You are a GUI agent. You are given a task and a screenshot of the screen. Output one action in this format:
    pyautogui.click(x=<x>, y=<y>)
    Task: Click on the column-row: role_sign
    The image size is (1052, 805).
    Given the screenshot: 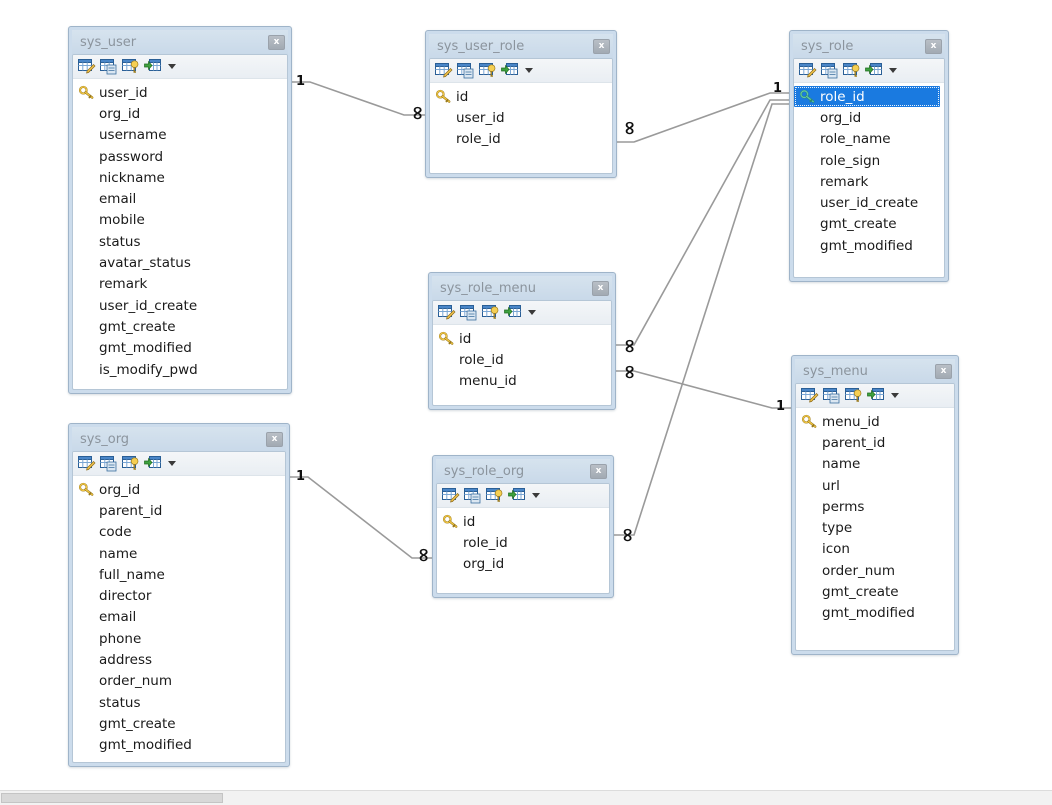 What is the action you would take?
    pyautogui.click(x=869, y=160)
    